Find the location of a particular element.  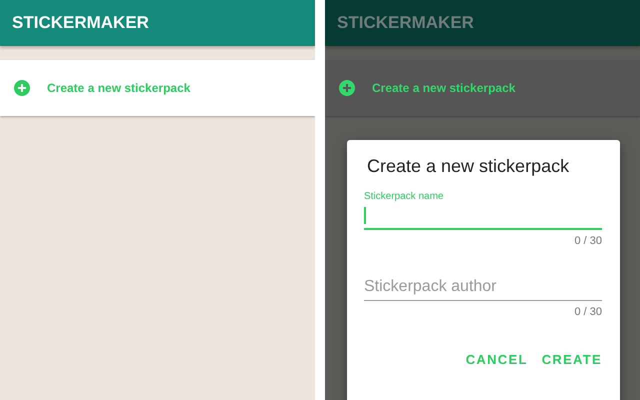

dialog-button: CANCEL is located at coordinates (497, 359).